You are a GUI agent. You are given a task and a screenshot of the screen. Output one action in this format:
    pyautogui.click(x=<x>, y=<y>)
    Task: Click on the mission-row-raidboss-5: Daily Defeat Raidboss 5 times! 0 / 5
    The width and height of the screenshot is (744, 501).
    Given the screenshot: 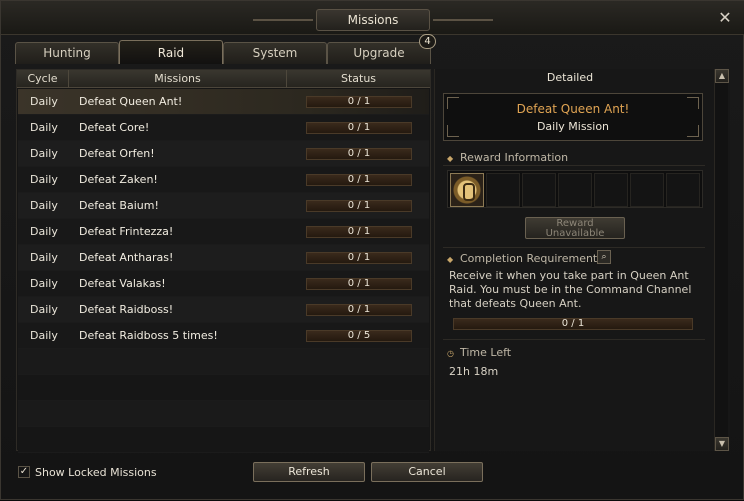 What is the action you would take?
    pyautogui.click(x=223, y=336)
    